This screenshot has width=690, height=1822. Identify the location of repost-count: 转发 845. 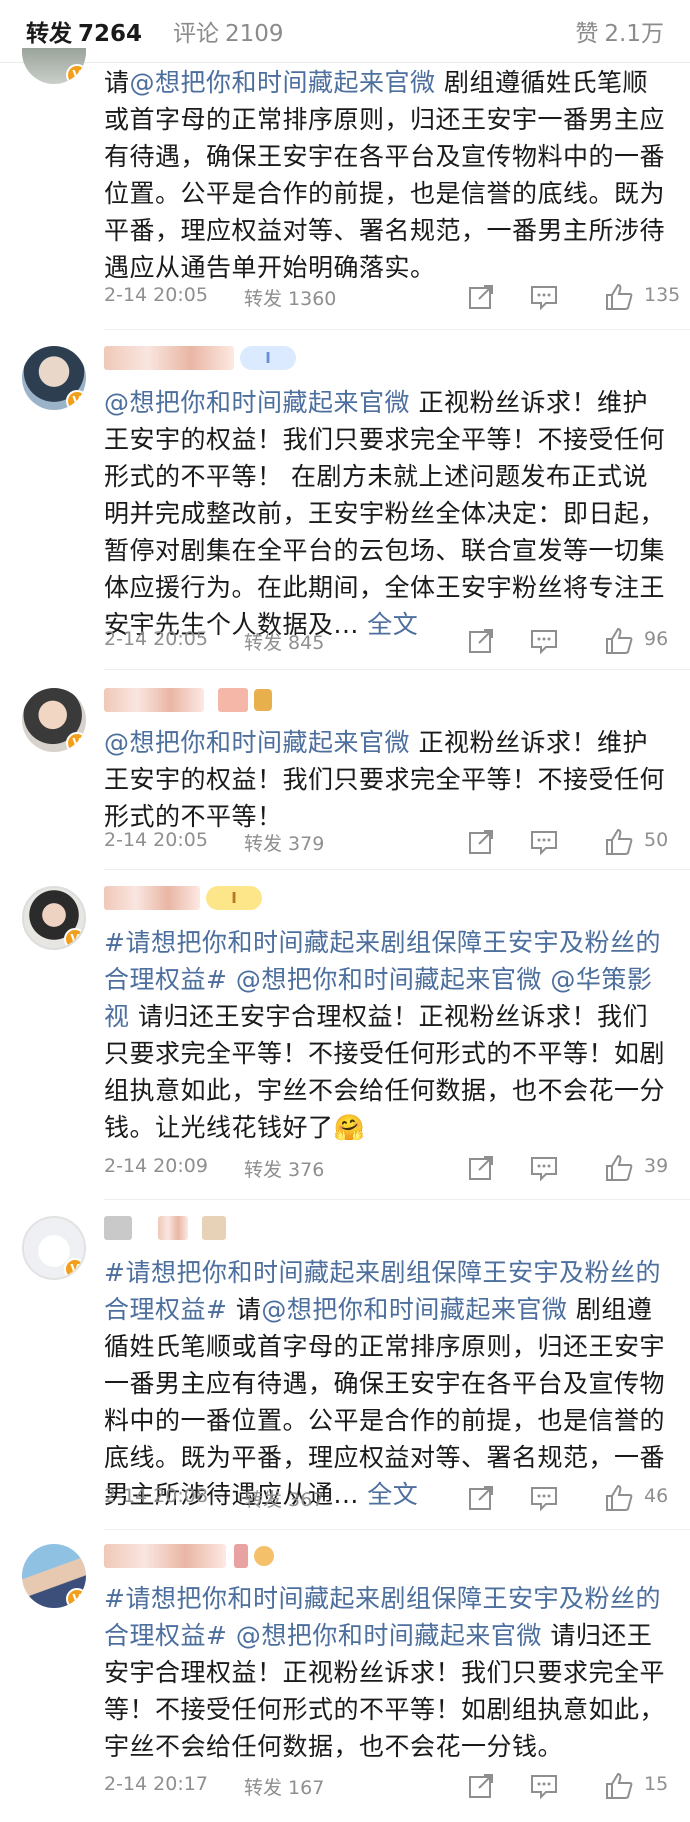
(284, 641).